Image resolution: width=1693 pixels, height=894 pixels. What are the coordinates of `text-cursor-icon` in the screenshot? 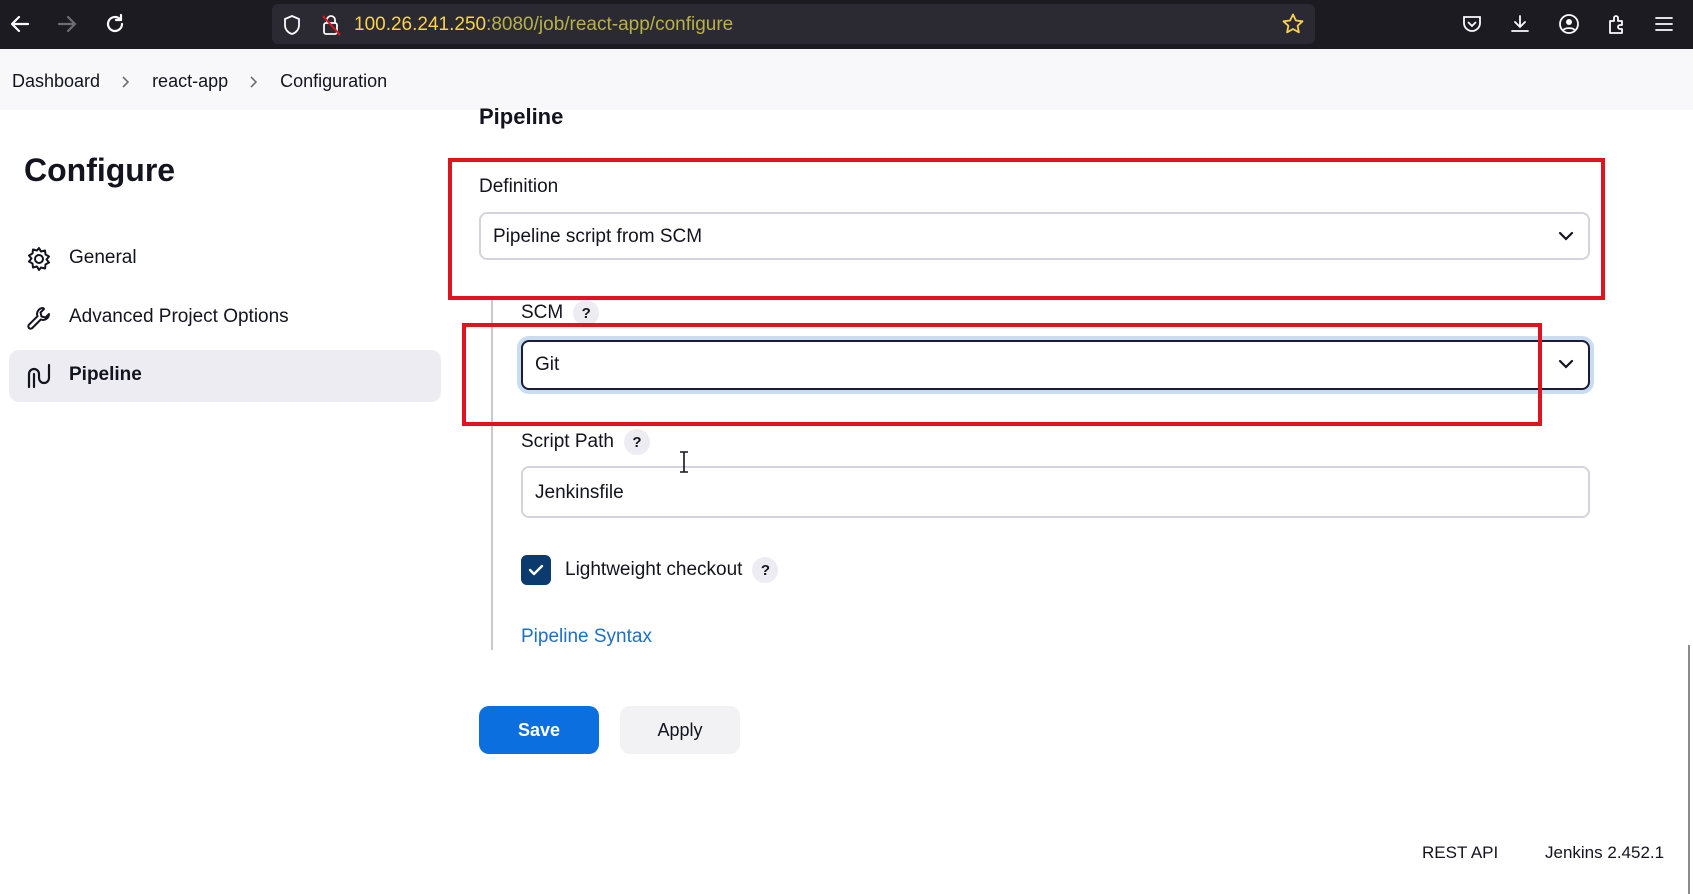 It's located at (684, 464).